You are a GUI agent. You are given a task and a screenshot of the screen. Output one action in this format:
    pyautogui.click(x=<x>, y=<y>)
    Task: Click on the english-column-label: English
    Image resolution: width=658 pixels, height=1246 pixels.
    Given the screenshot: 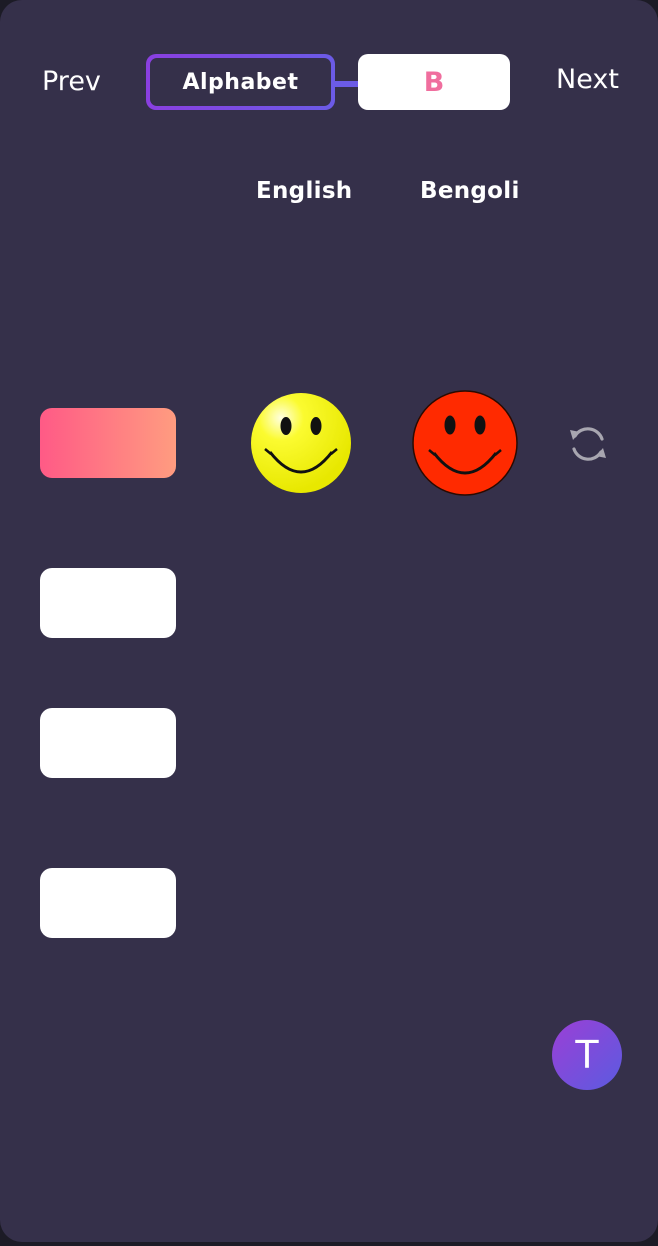 What is the action you would take?
    pyautogui.click(x=304, y=191)
    